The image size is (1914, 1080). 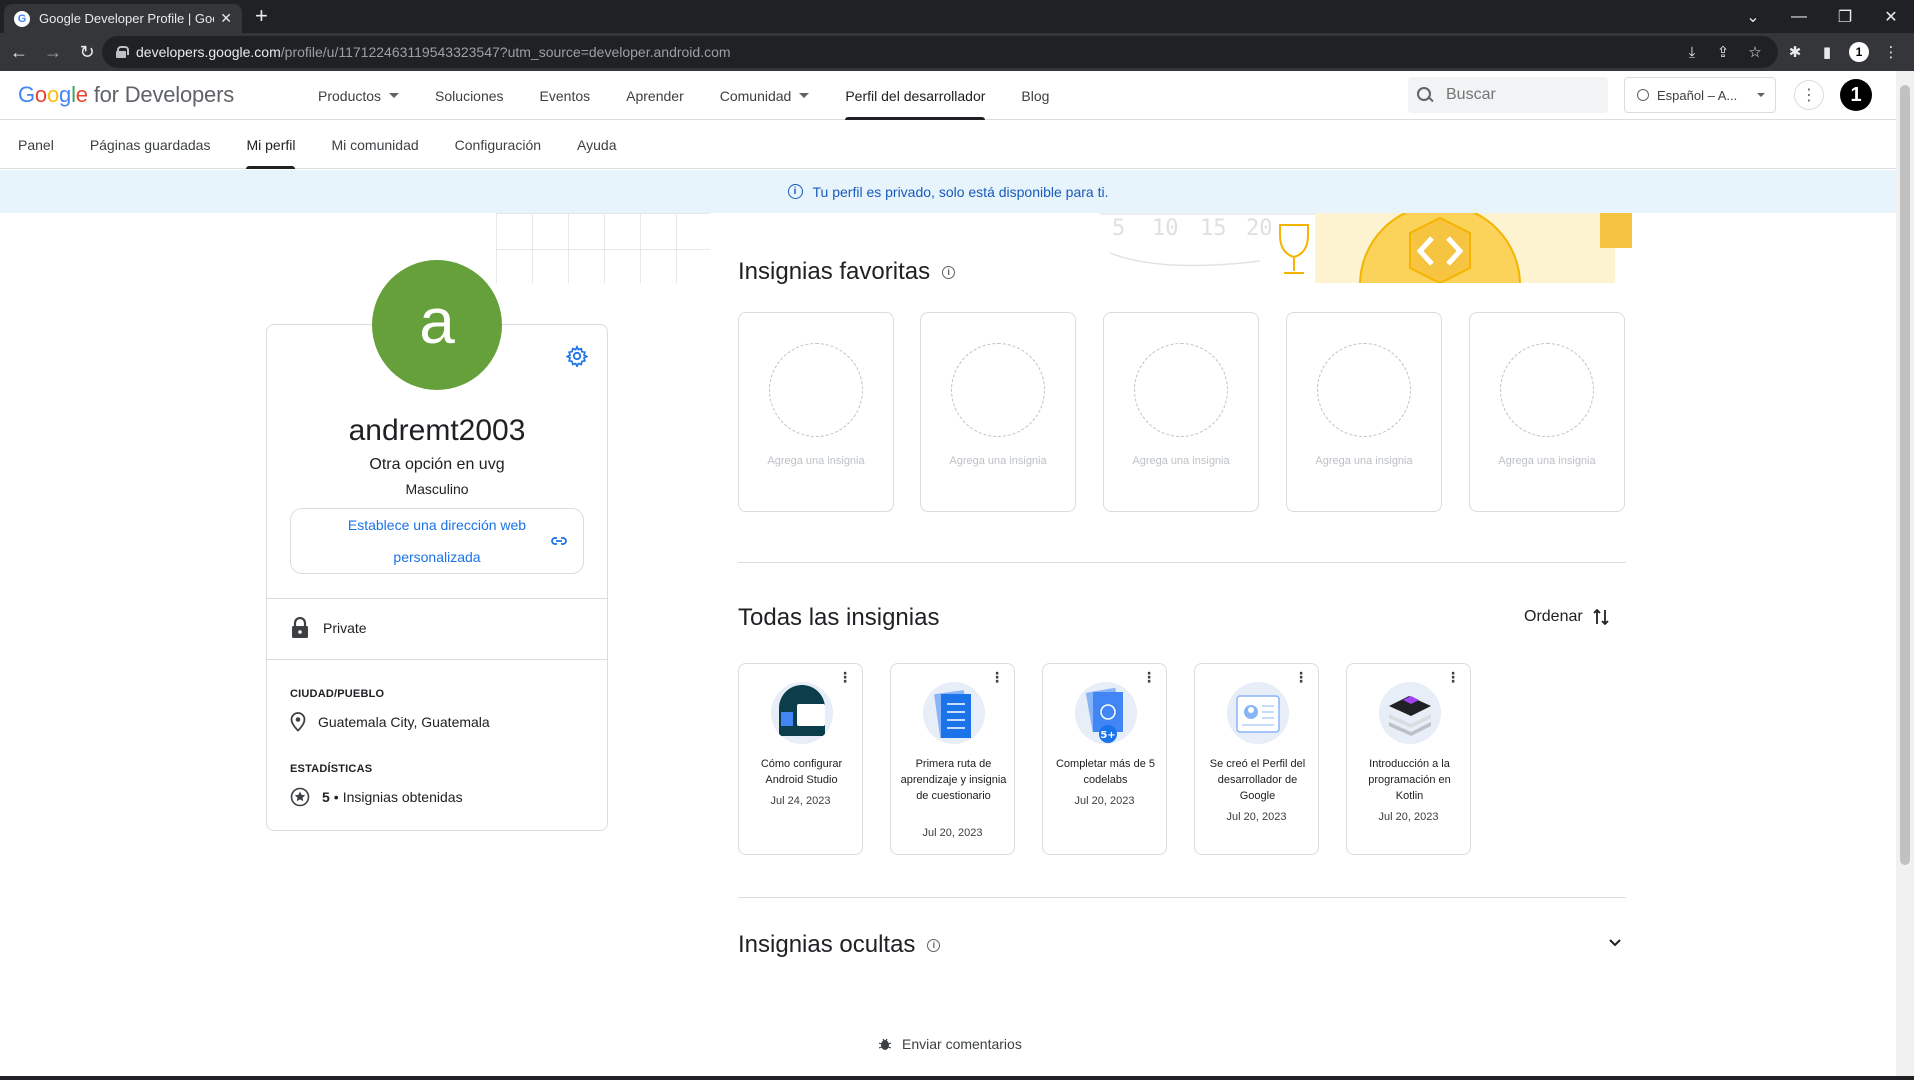 What do you see at coordinates (1521, 95) in the screenshot?
I see `search-input` at bounding box center [1521, 95].